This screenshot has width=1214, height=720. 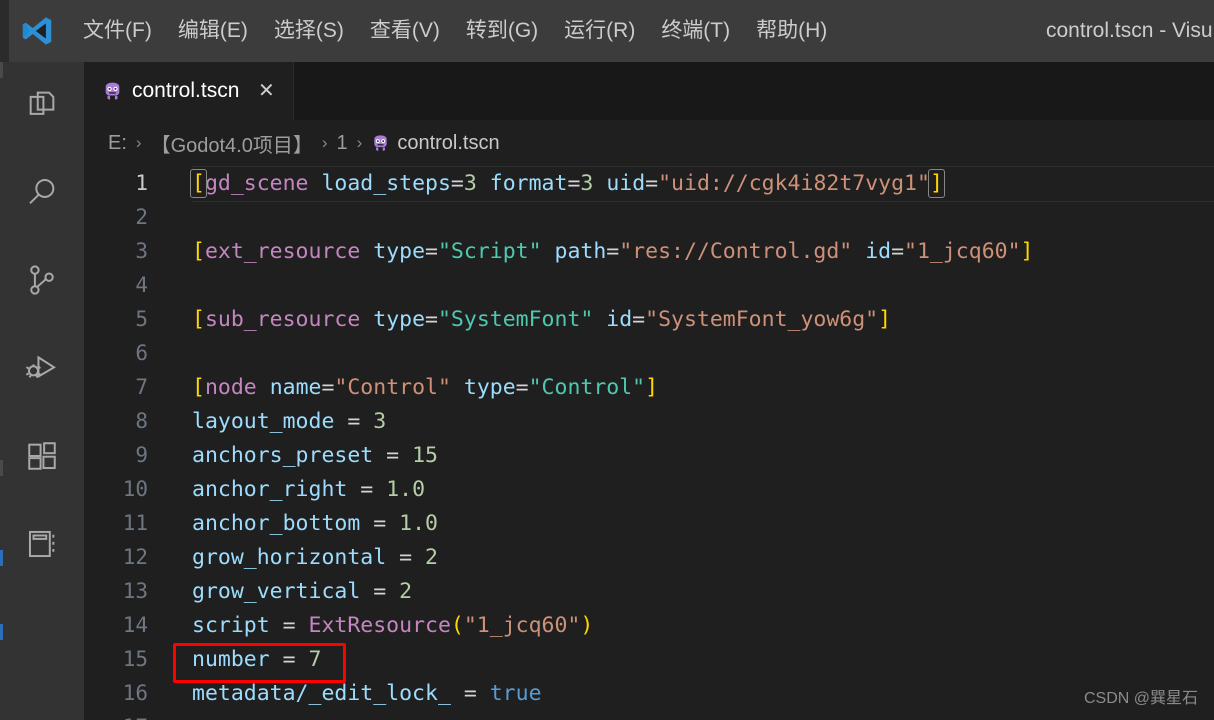 I want to click on code-line: 14 script = ExtResource("1_jcq60"), so click(x=649, y=625).